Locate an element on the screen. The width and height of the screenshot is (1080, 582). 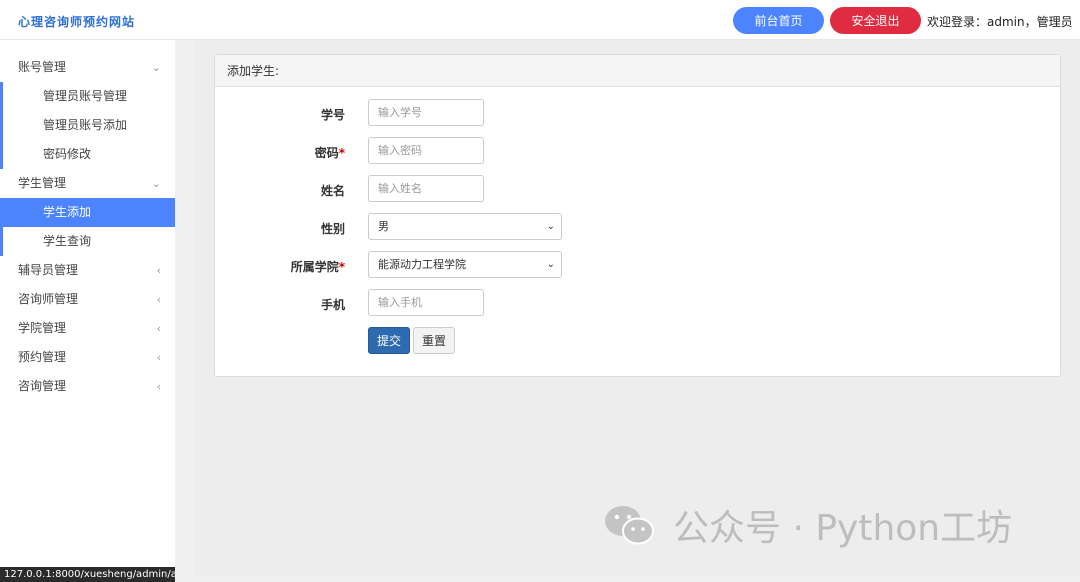
site-title: 心理咨询师预约网站 is located at coordinates (76, 21).